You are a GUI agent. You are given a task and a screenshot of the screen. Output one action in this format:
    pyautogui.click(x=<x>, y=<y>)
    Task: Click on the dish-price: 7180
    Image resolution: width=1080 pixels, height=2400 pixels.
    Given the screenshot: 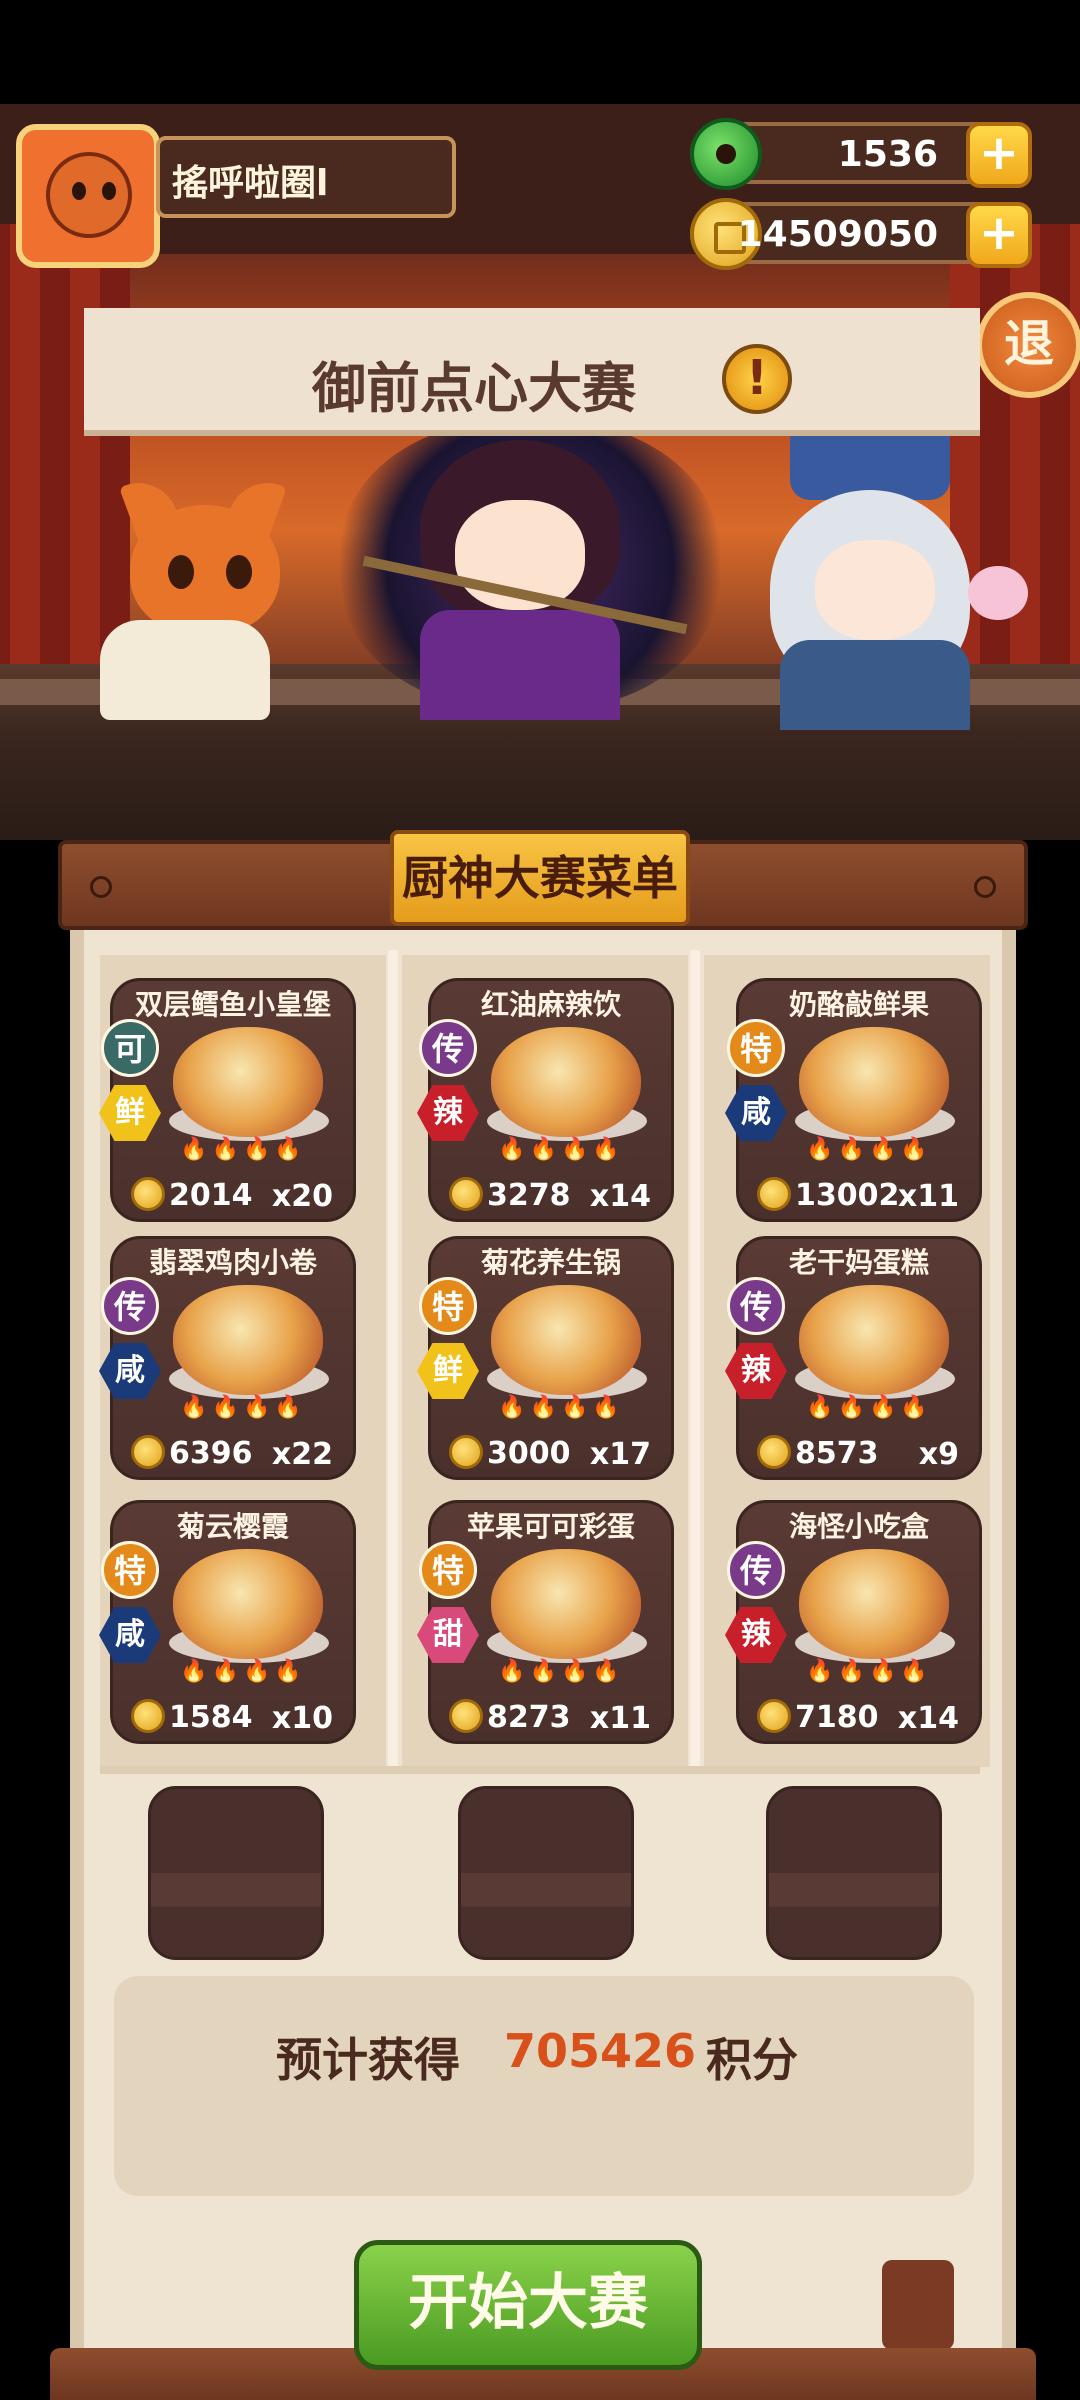 What is the action you would take?
    pyautogui.click(x=818, y=1717)
    